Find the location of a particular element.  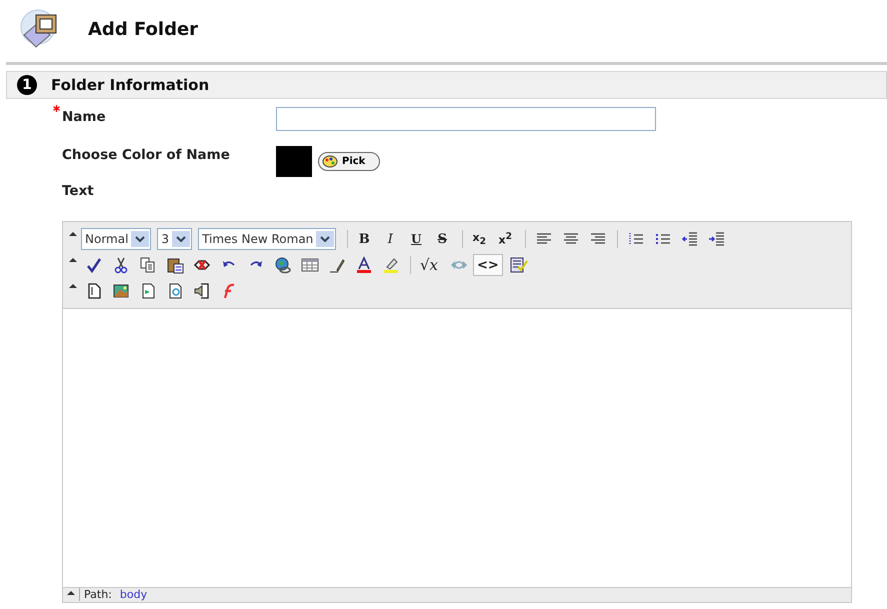

source-button: <> is located at coordinates (488, 265).